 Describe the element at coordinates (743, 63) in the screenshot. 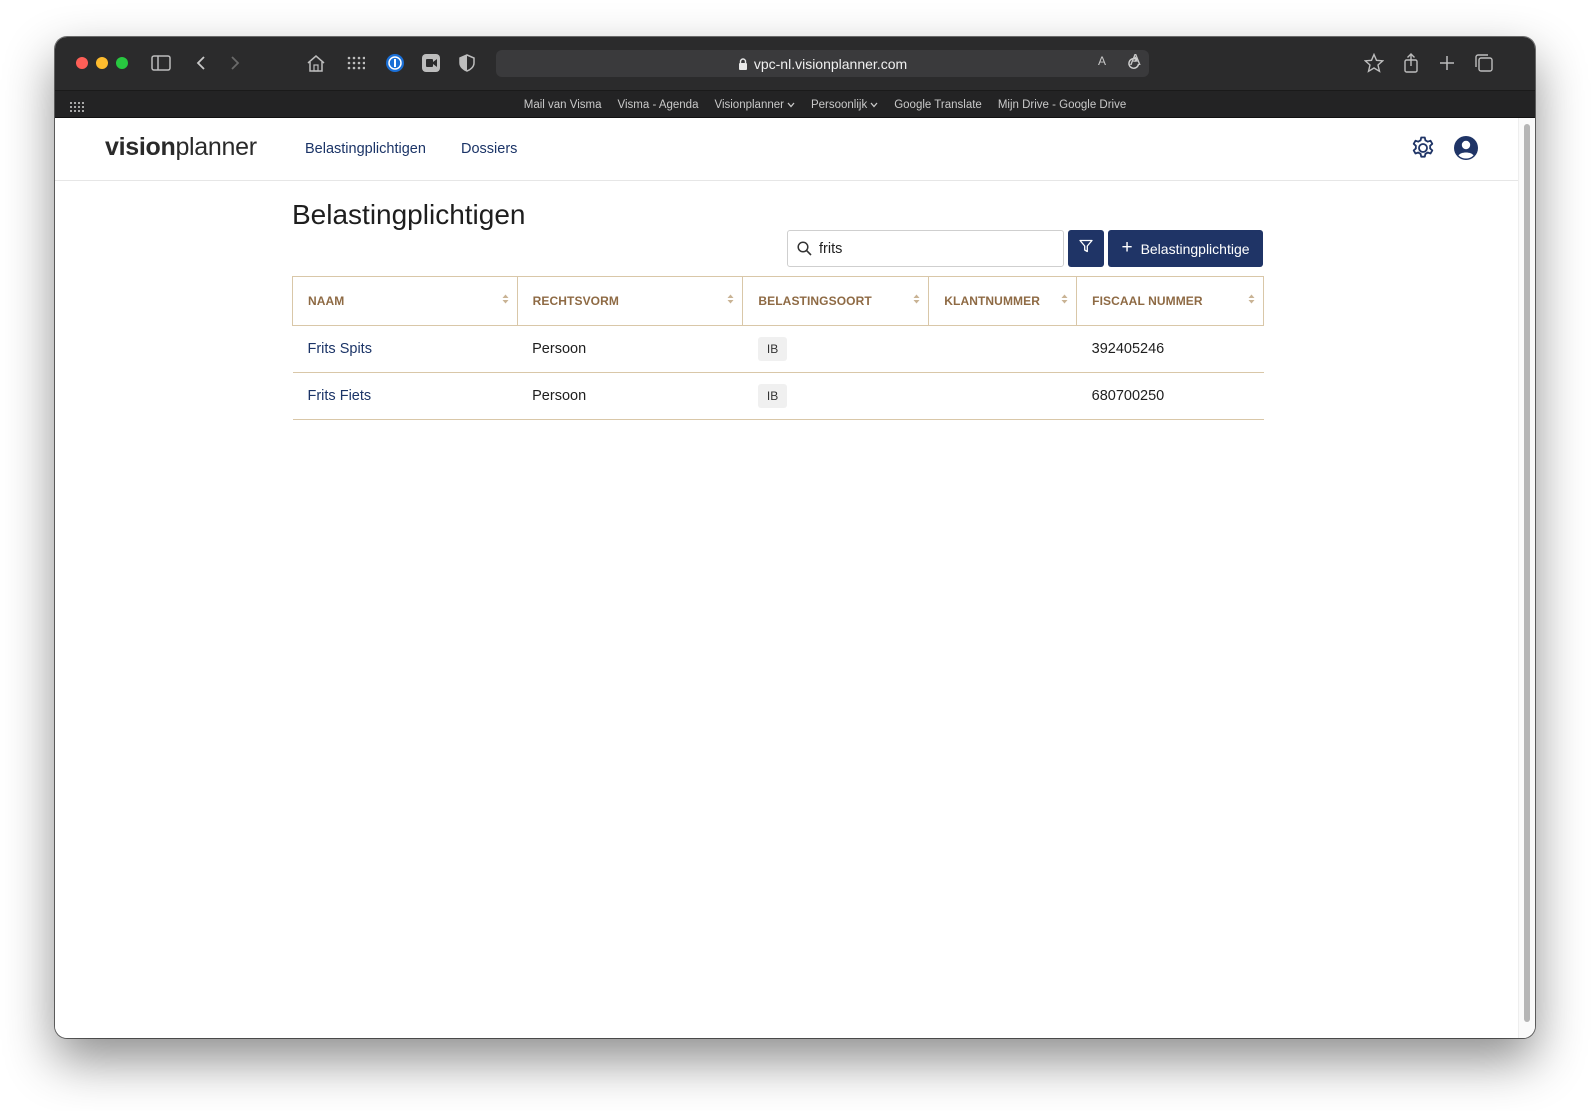

I see `lock-icon` at that location.